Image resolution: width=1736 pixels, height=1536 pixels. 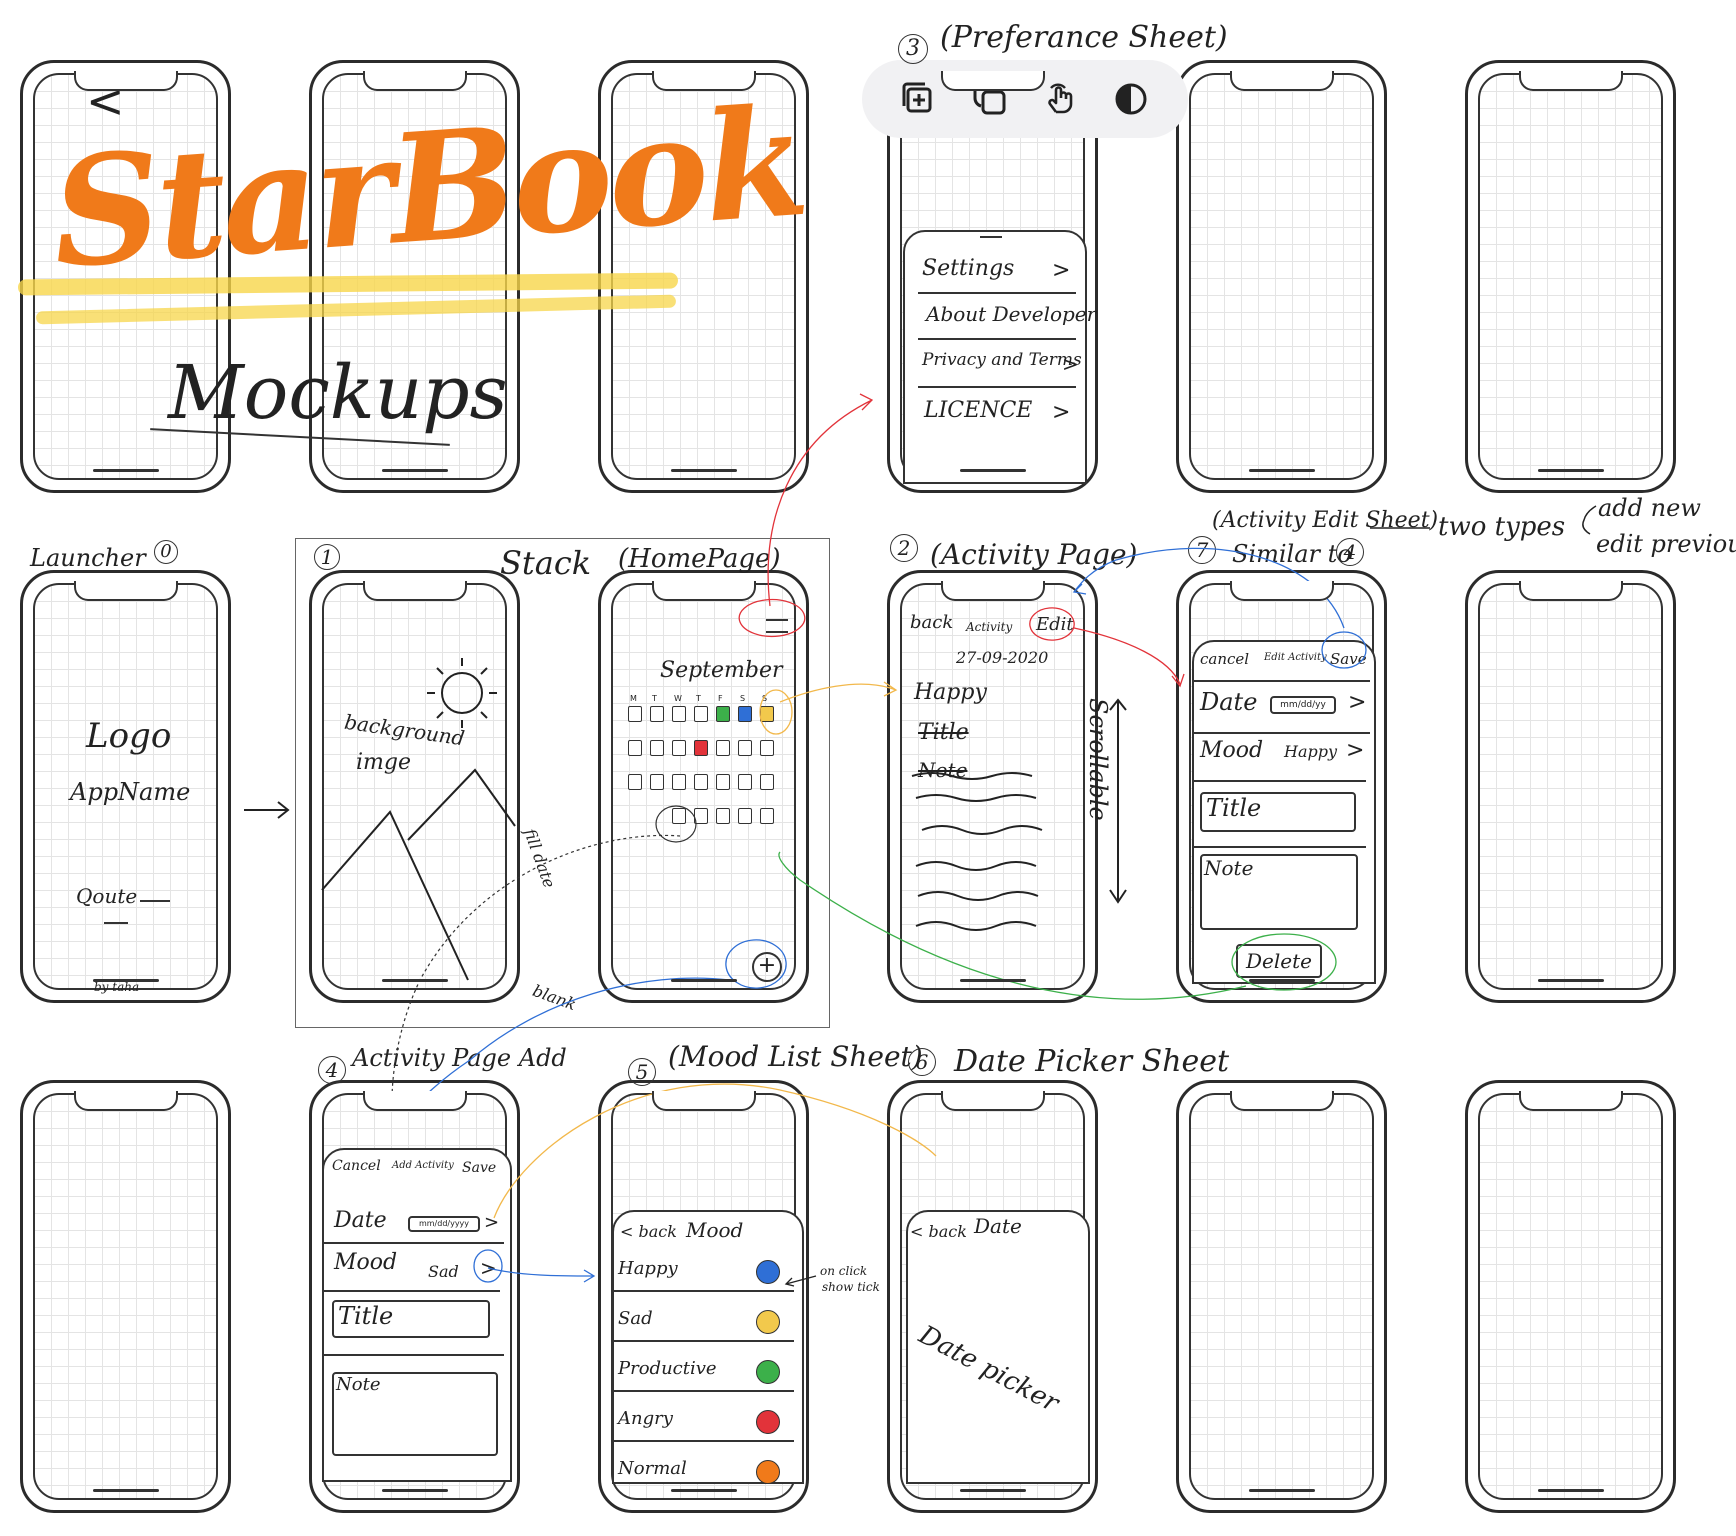 What do you see at coordinates (356, 1166) in the screenshot?
I see `add-cancel-button: Cancel` at bounding box center [356, 1166].